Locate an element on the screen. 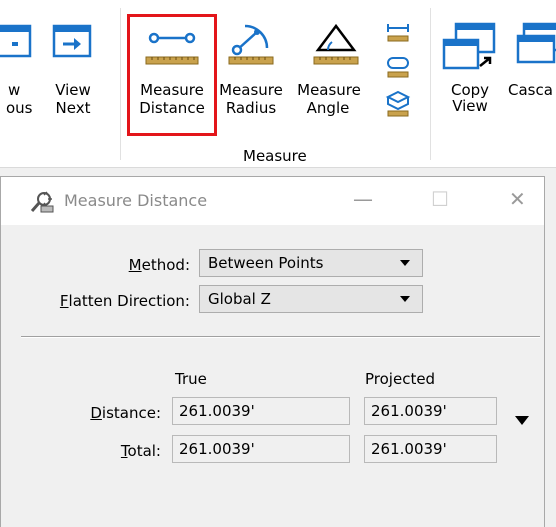  method-dropdown: Between Points is located at coordinates (311, 263).